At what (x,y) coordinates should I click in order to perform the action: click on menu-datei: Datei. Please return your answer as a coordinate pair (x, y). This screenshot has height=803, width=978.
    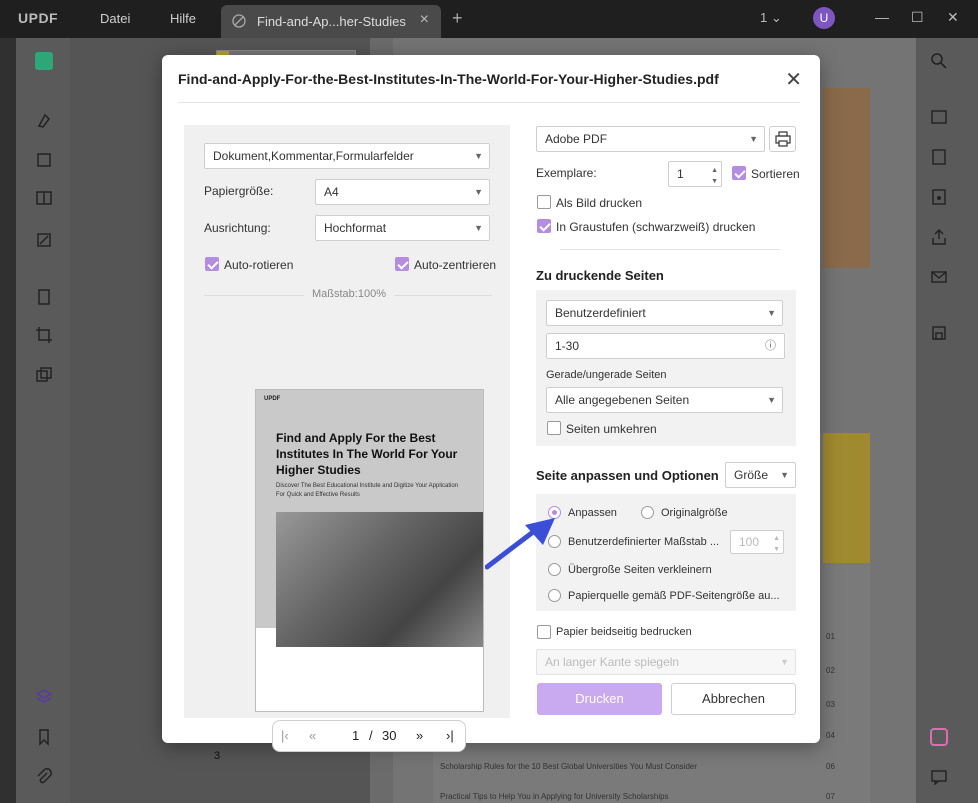
    Looking at the image, I should click on (115, 18).